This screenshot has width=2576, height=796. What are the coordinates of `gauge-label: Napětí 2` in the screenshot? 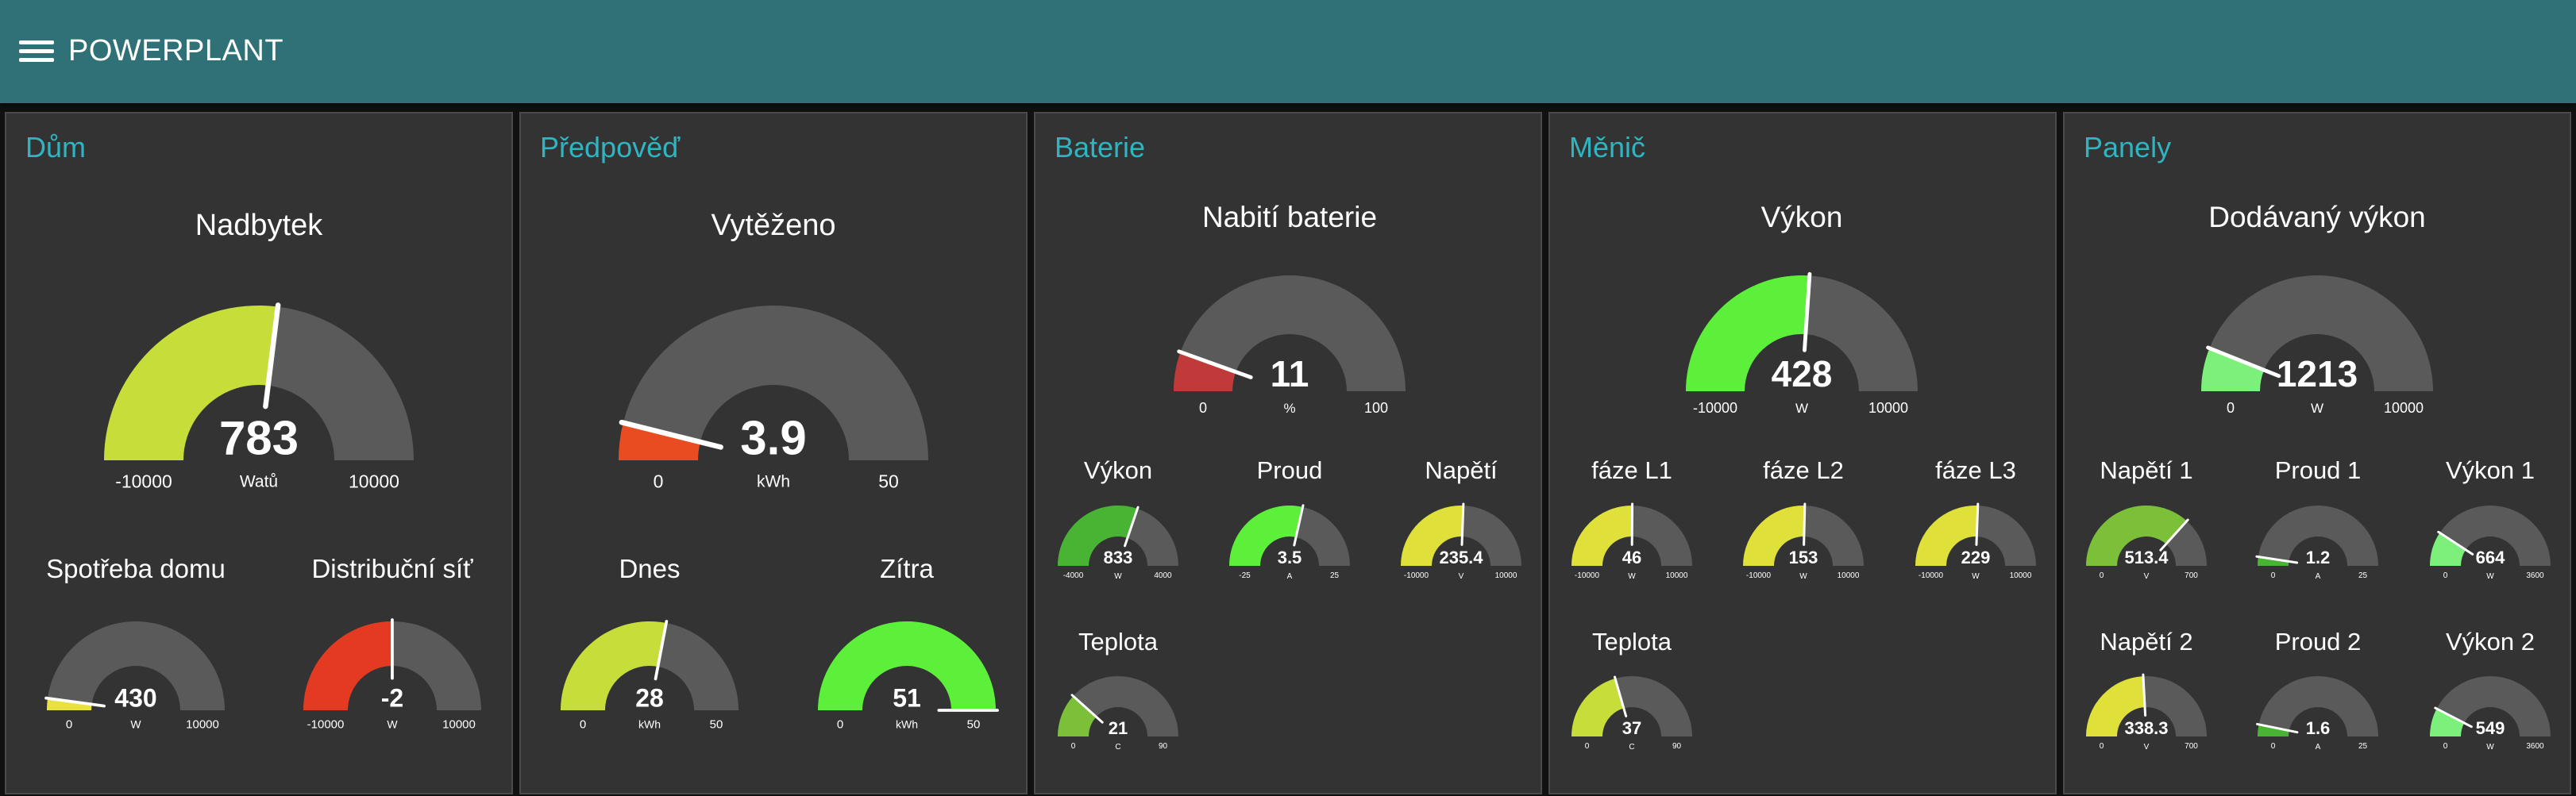 It's located at (2146, 642).